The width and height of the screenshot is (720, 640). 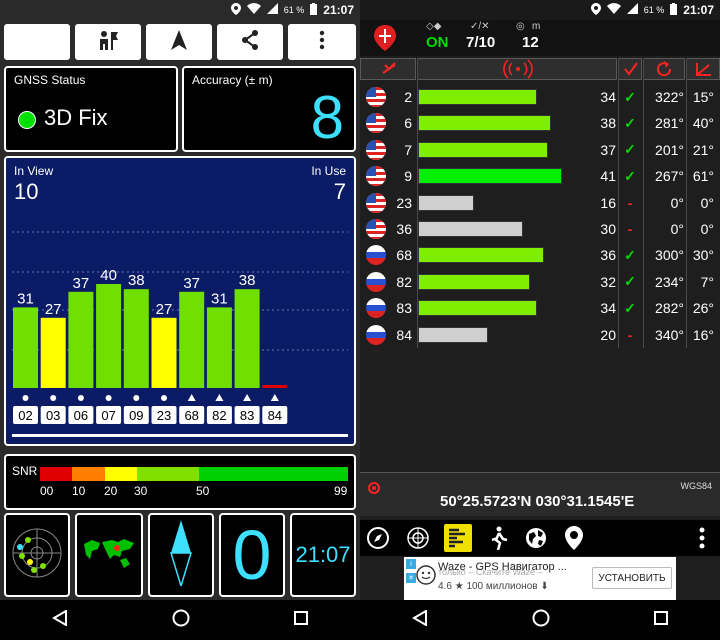 What do you see at coordinates (323, 555) in the screenshot?
I see `time-tile: 21:07` at bounding box center [323, 555].